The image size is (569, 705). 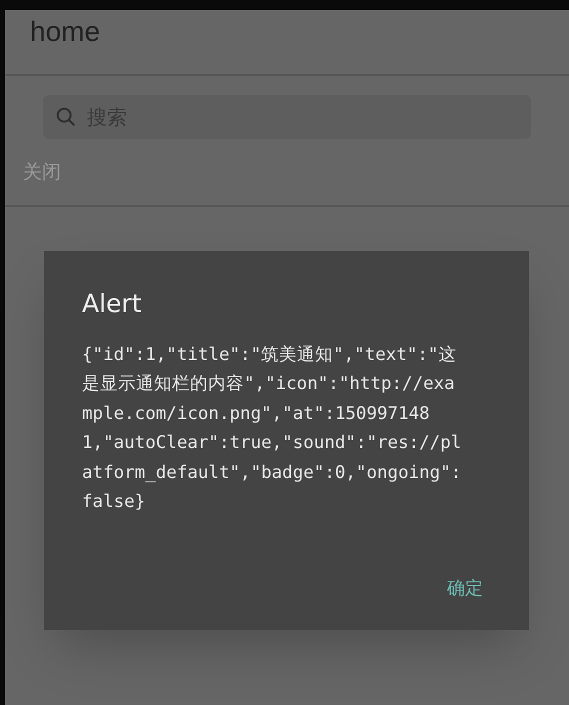 I want to click on confirm-button: 确定, so click(x=465, y=588).